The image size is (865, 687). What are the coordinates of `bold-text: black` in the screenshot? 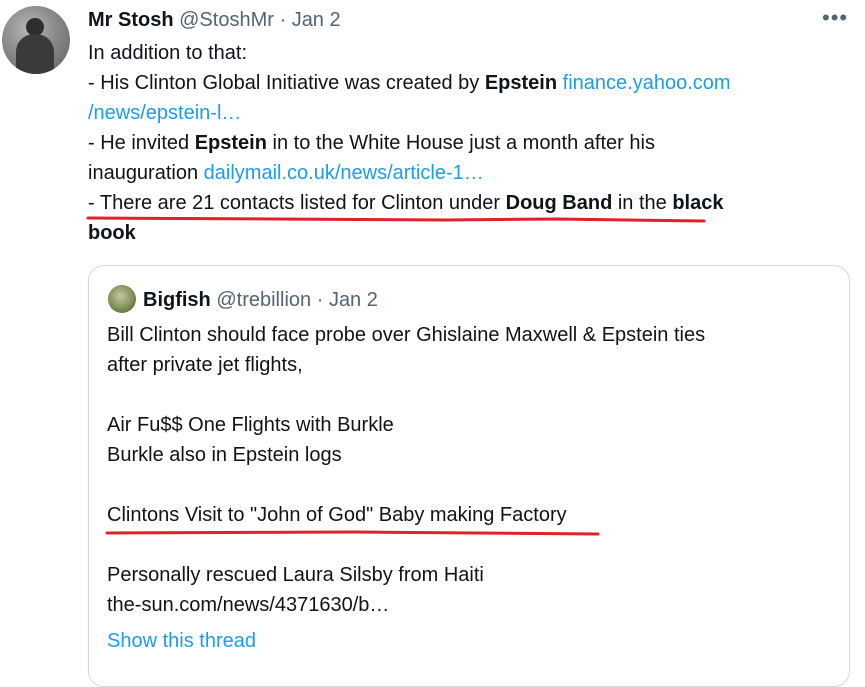 It's located at (698, 203).